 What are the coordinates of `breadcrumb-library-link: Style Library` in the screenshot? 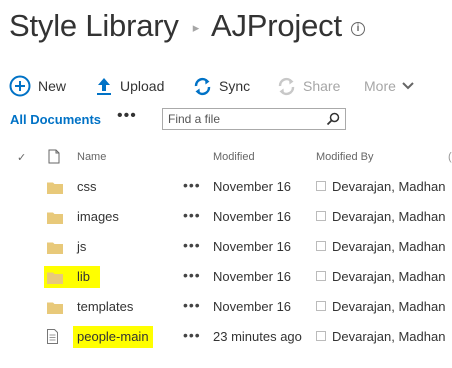 It's located at (94, 26).